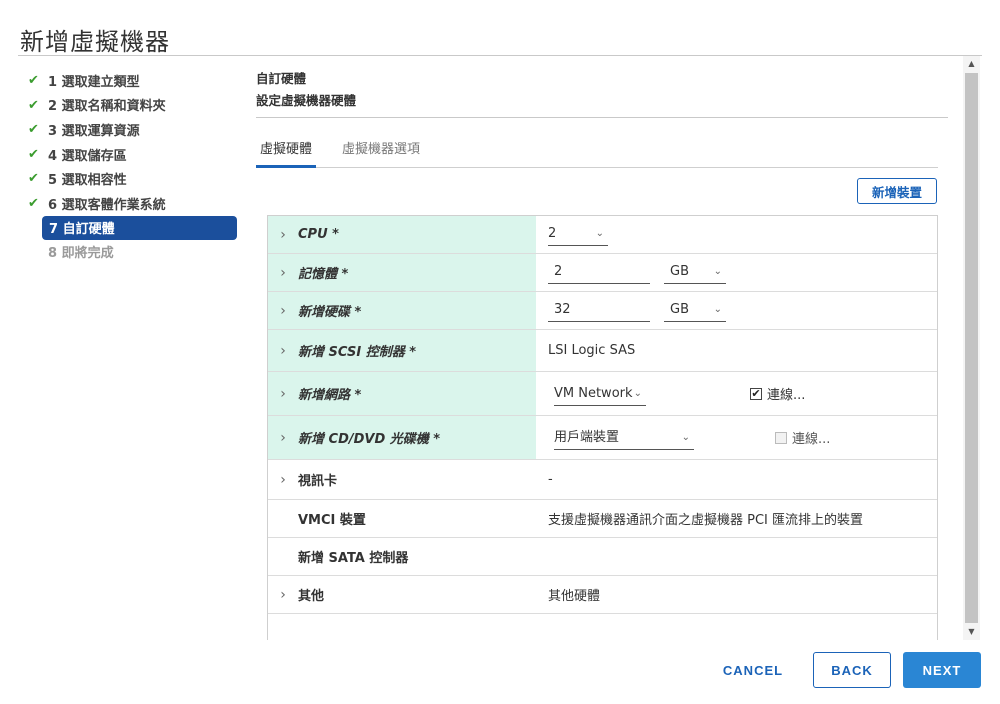 Image resolution: width=1000 pixels, height=704 pixels. I want to click on next-button: NEXT, so click(942, 670).